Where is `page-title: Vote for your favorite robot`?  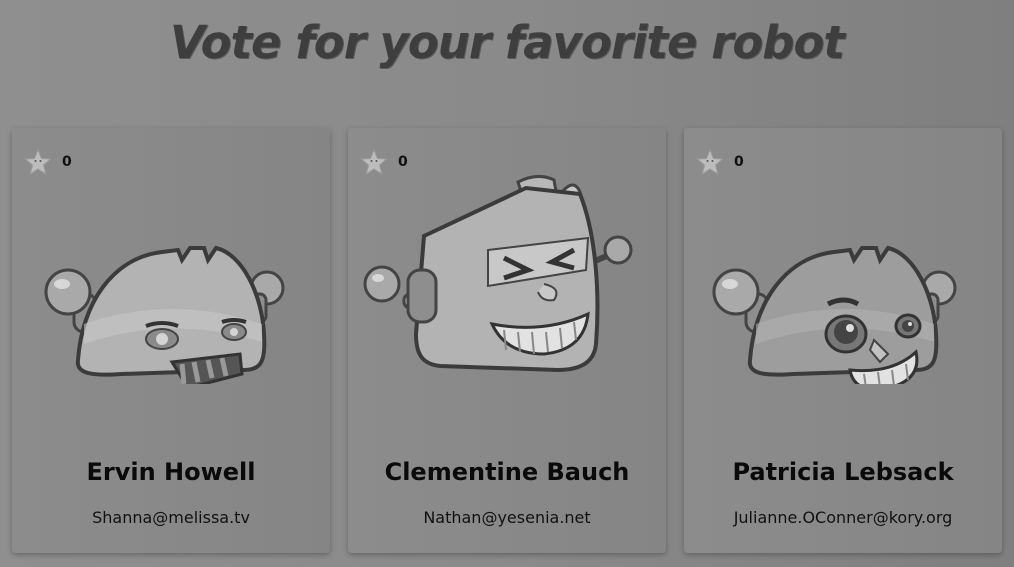
page-title: Vote for your favorite robot is located at coordinates (507, 42).